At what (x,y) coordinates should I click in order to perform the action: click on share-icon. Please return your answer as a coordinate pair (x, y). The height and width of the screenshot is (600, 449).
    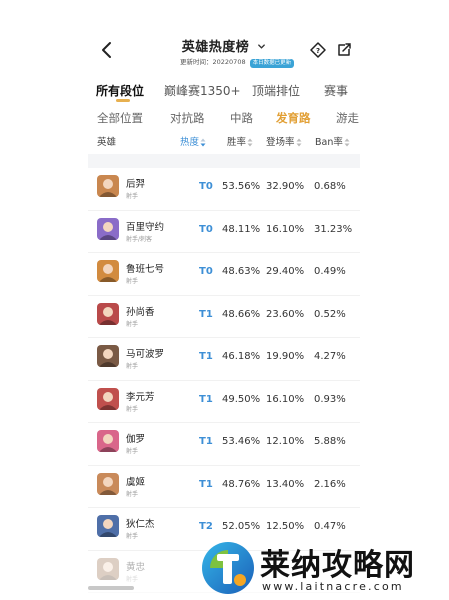
    Looking at the image, I should click on (344, 50).